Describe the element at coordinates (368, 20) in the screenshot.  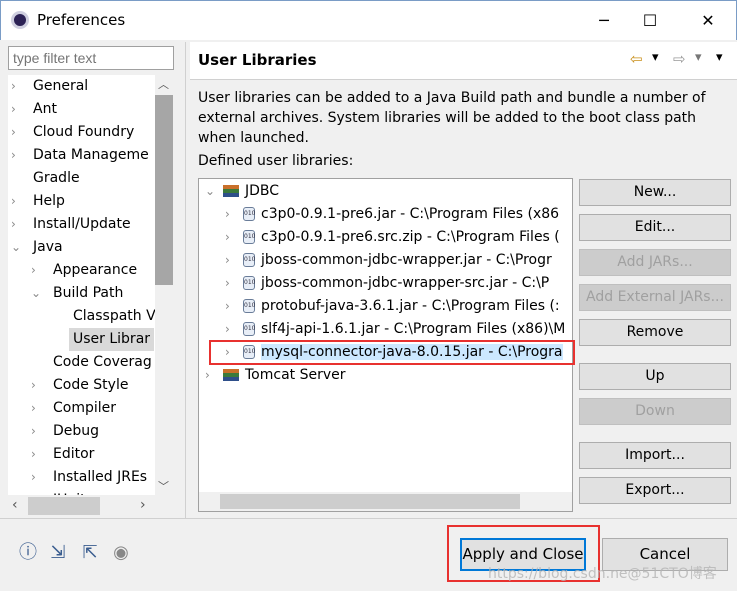
I see `title-bar: Preferences ─ ☐ ✕` at that location.